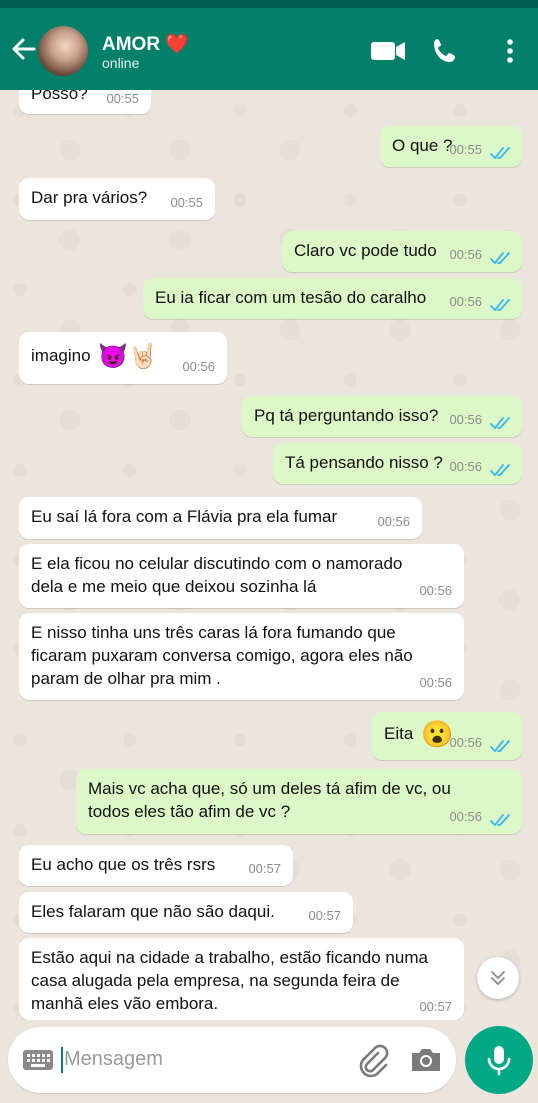 The height and width of the screenshot is (1103, 538). What do you see at coordinates (153, 911) in the screenshot?
I see `message-text: Eles falaram que não são daqui.` at bounding box center [153, 911].